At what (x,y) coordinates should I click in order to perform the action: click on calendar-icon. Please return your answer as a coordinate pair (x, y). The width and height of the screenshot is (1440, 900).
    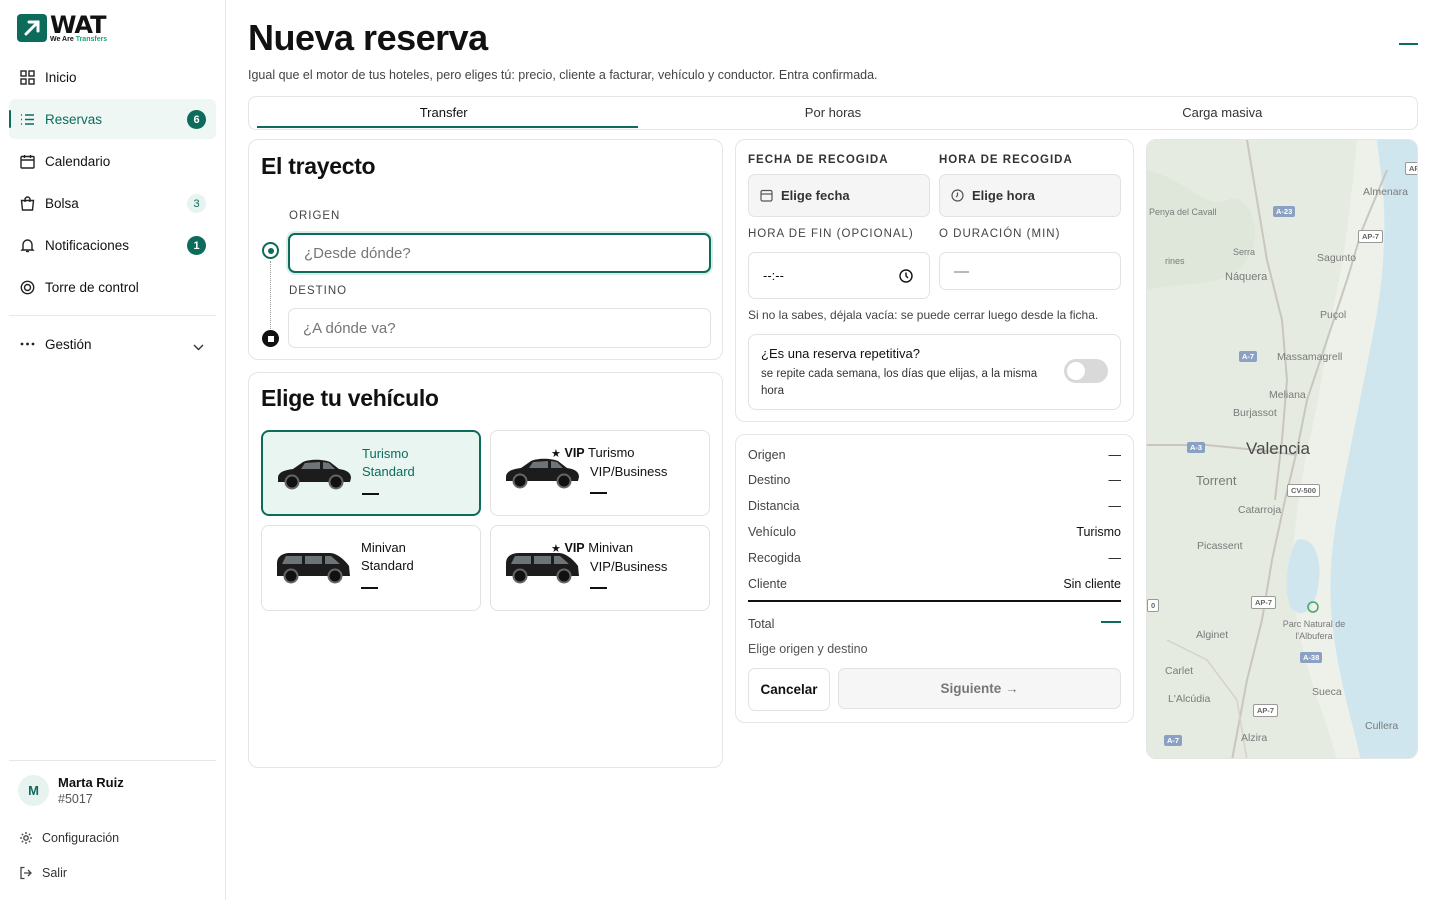
    Looking at the image, I should click on (766, 195).